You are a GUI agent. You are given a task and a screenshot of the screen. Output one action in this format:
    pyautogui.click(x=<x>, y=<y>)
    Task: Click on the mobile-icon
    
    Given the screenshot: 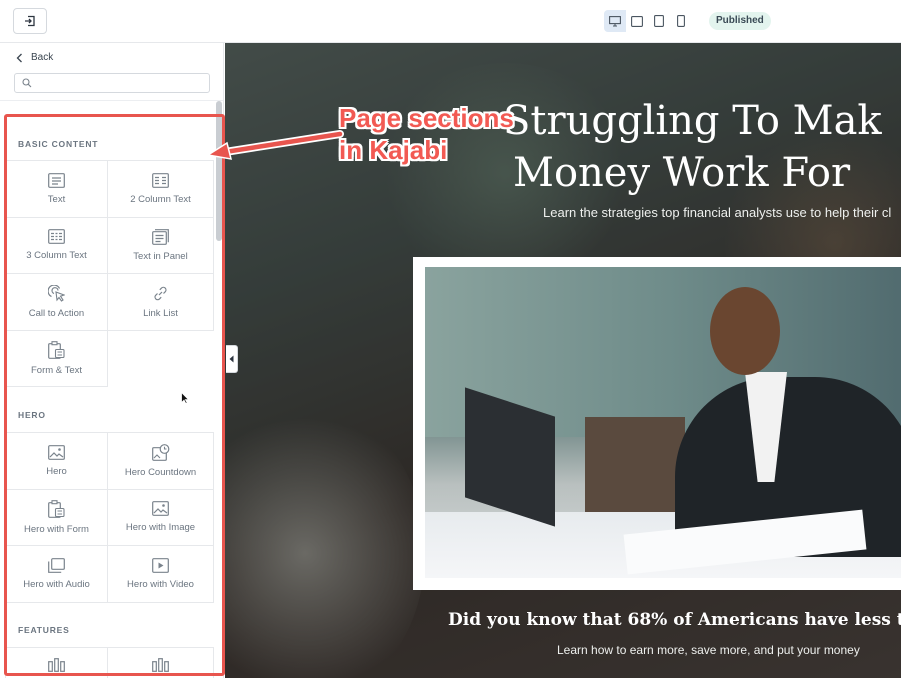 What is the action you would take?
    pyautogui.click(x=681, y=21)
    